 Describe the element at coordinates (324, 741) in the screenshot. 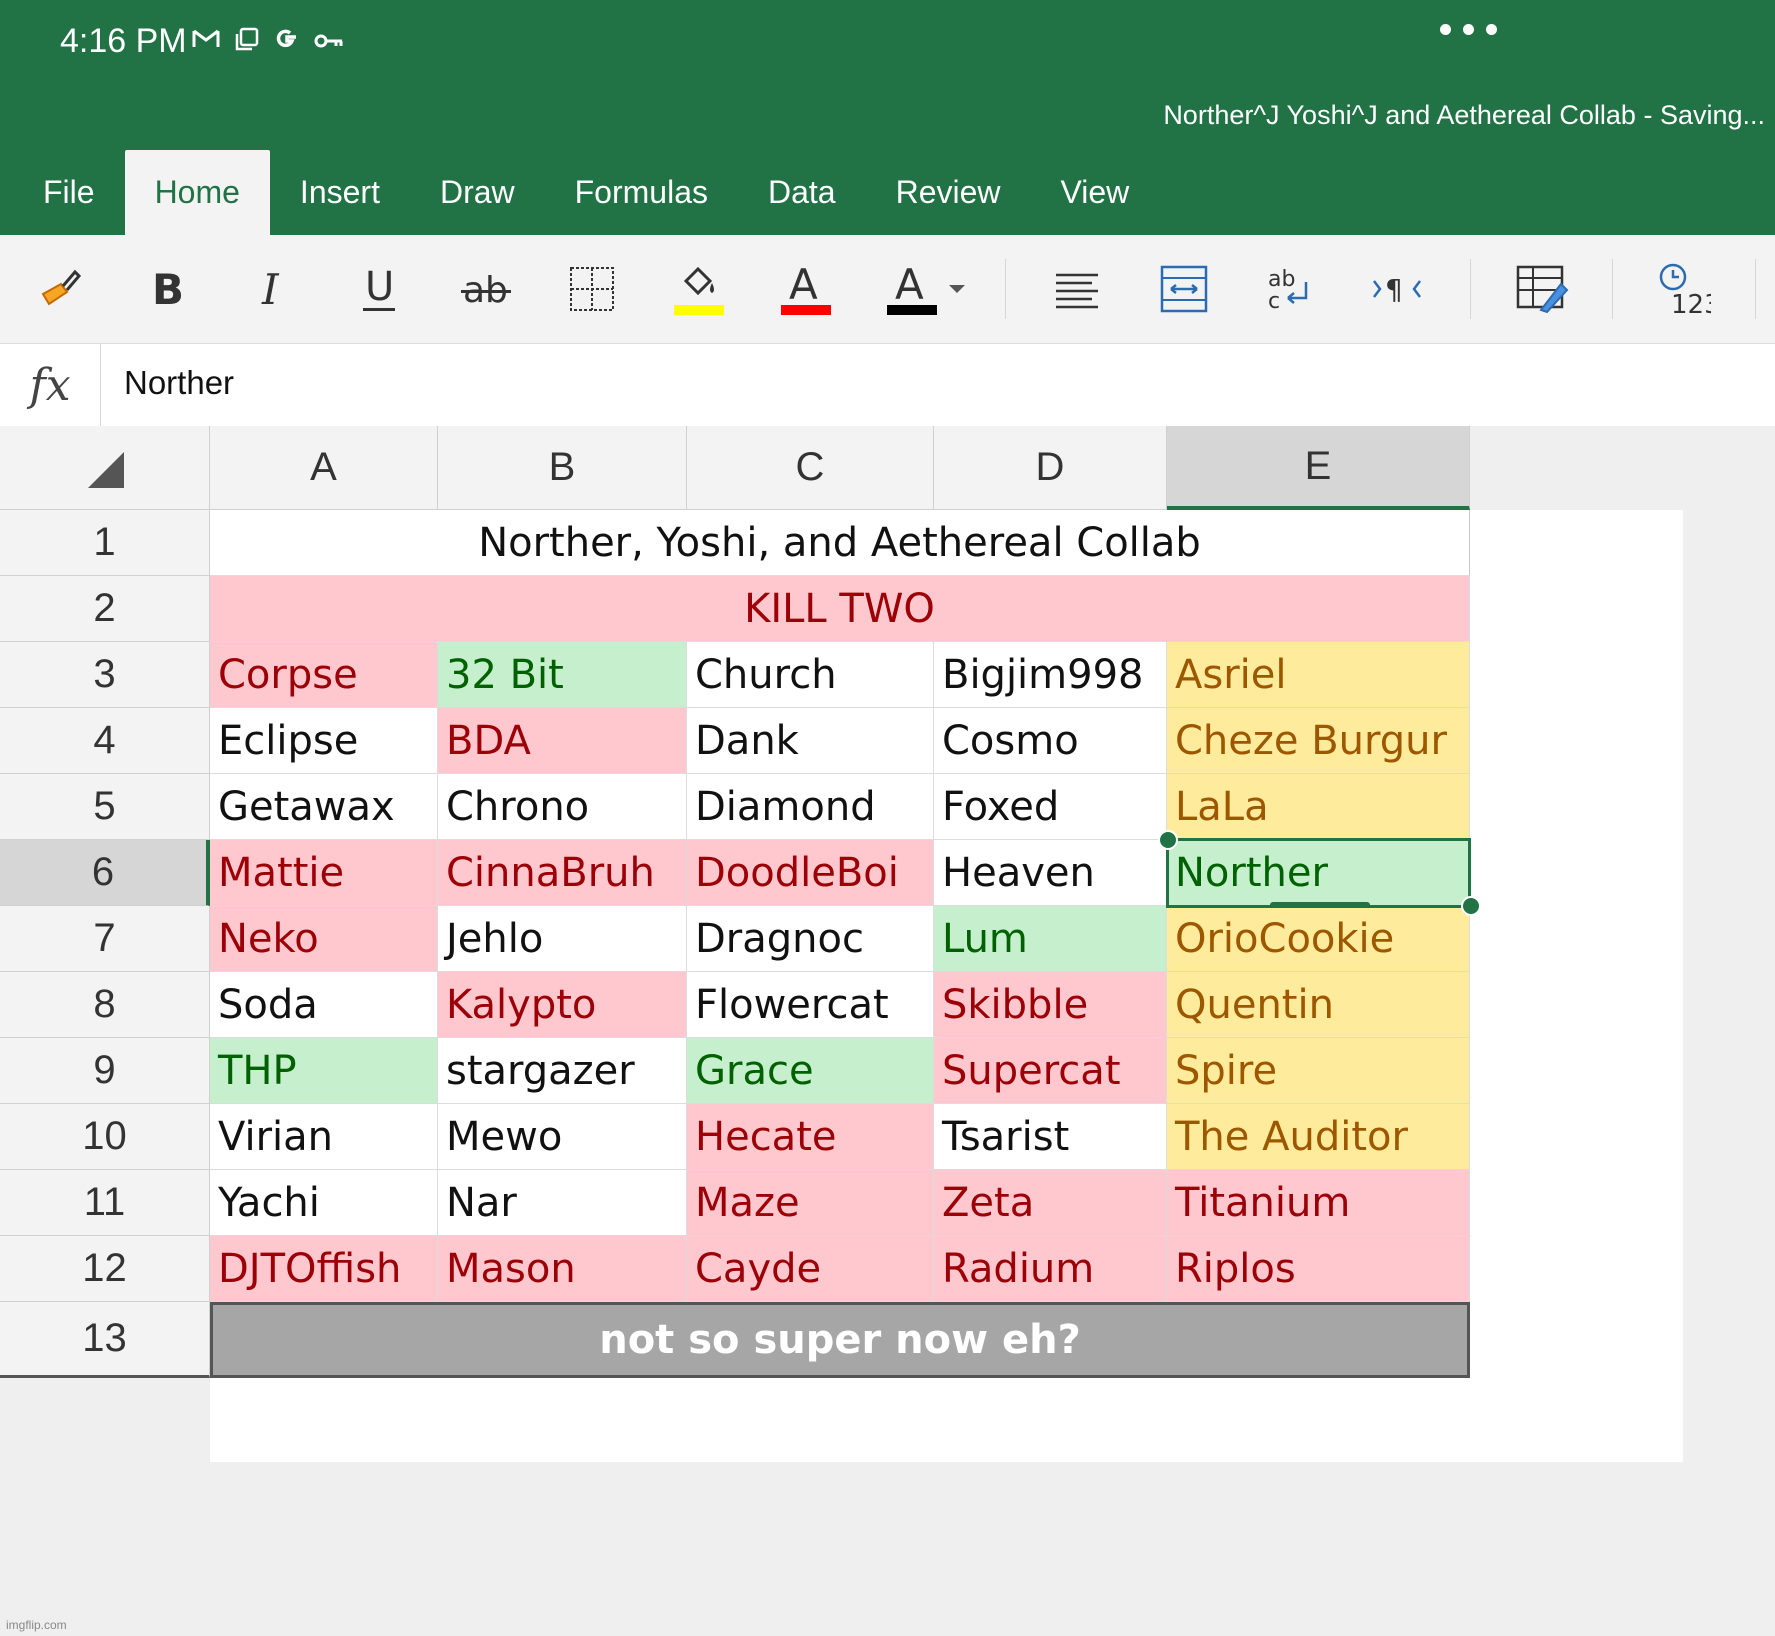

I see `cell-a4: Eclipse` at that location.